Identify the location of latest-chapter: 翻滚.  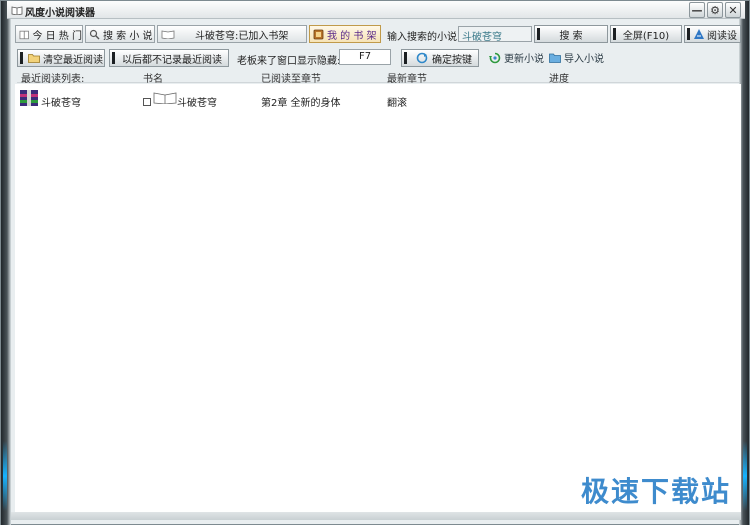
(397, 101).